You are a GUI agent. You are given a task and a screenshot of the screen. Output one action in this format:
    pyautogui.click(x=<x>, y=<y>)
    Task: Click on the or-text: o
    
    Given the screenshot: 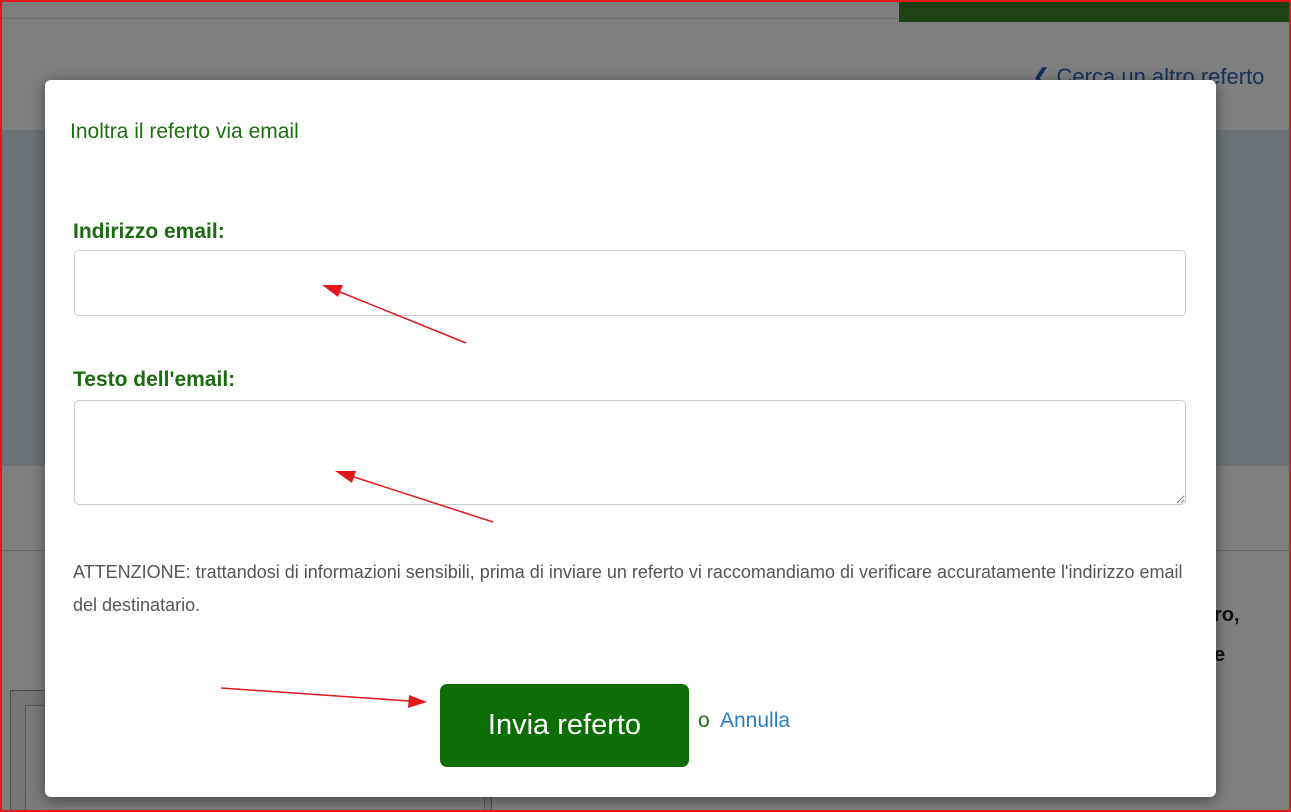 What is the action you would take?
    pyautogui.click(x=704, y=720)
    